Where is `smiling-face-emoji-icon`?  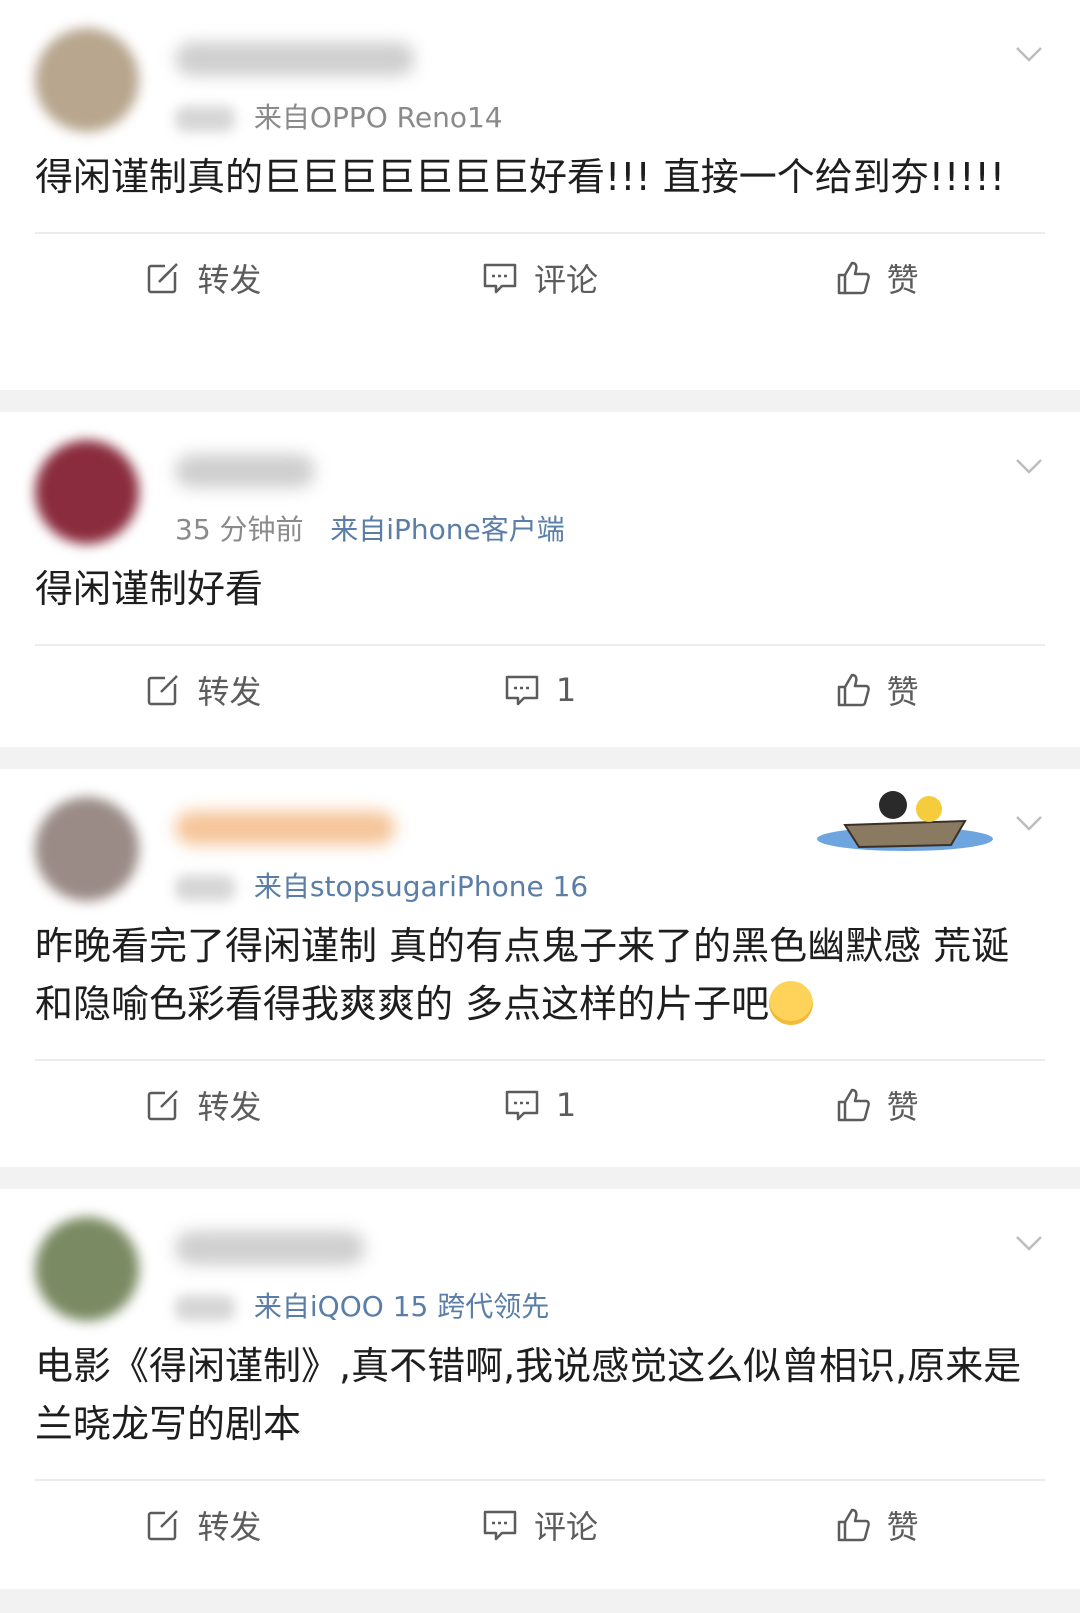 smiling-face-emoji-icon is located at coordinates (791, 1002).